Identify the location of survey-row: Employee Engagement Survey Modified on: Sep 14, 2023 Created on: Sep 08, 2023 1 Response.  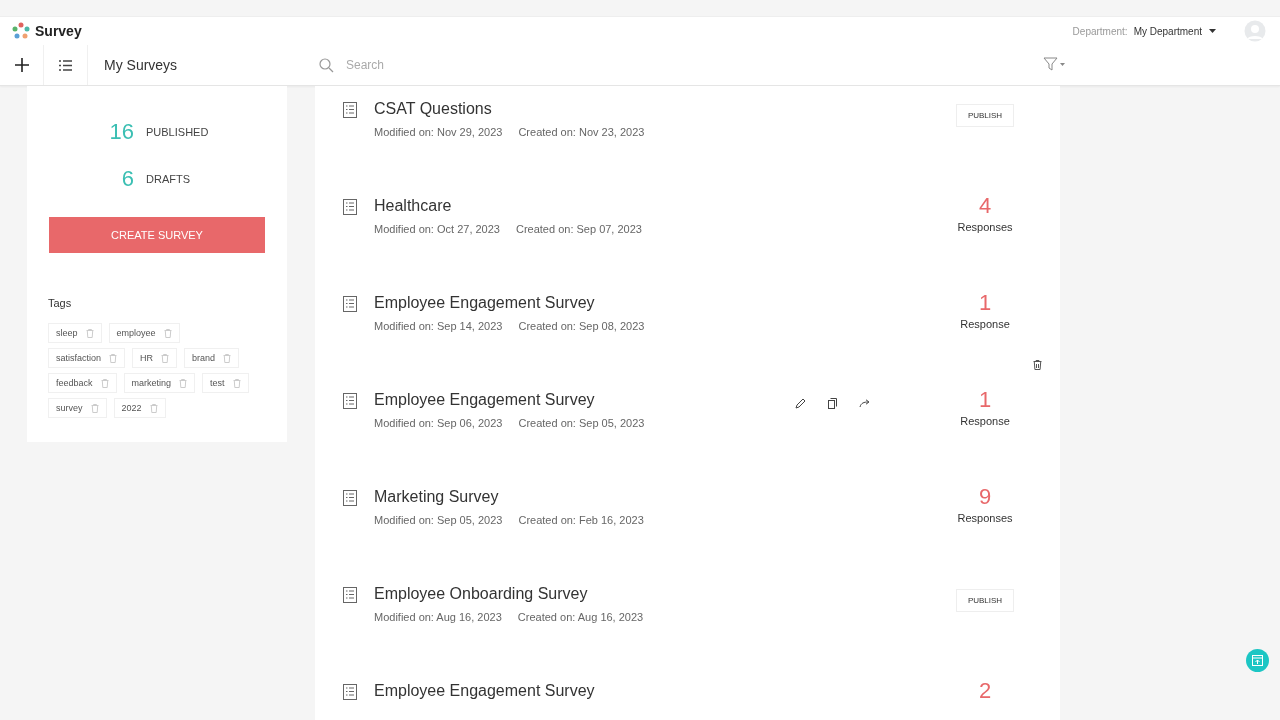
(687, 336).